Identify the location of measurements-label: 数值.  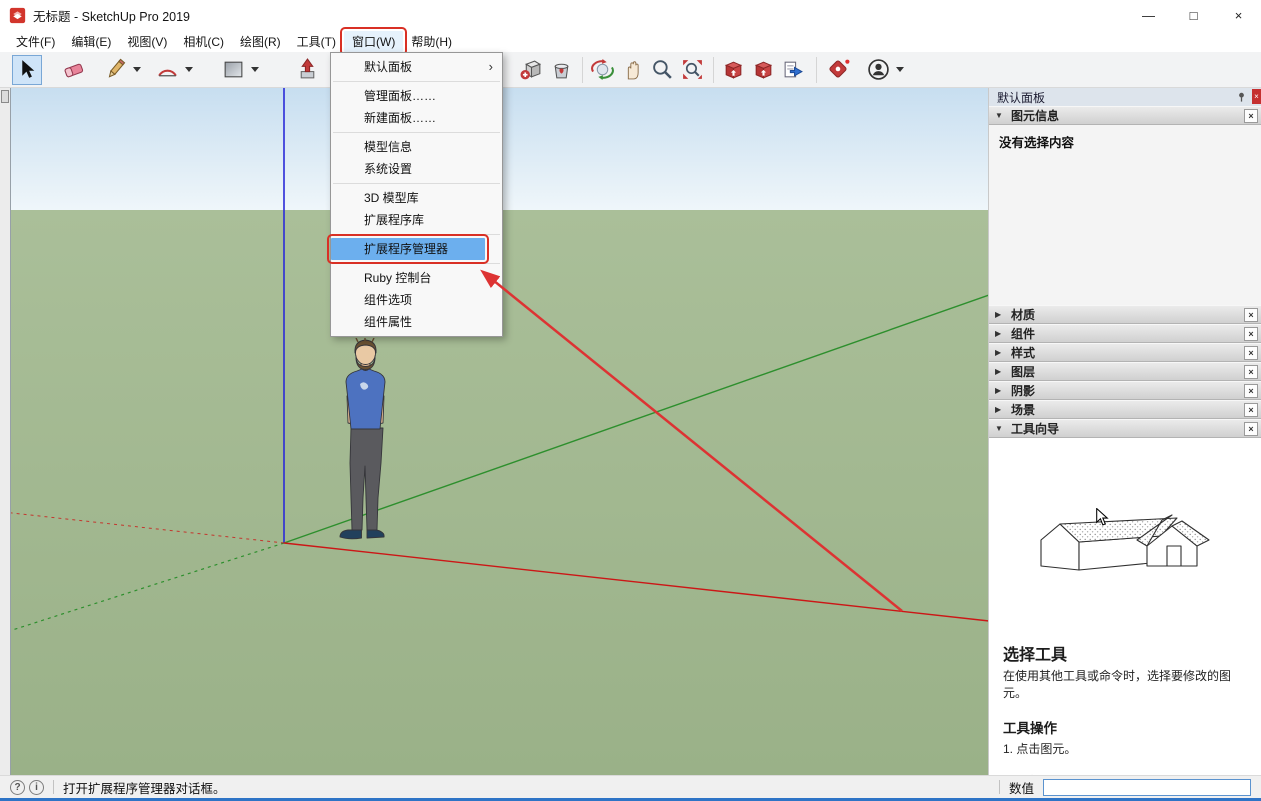
(1021, 788).